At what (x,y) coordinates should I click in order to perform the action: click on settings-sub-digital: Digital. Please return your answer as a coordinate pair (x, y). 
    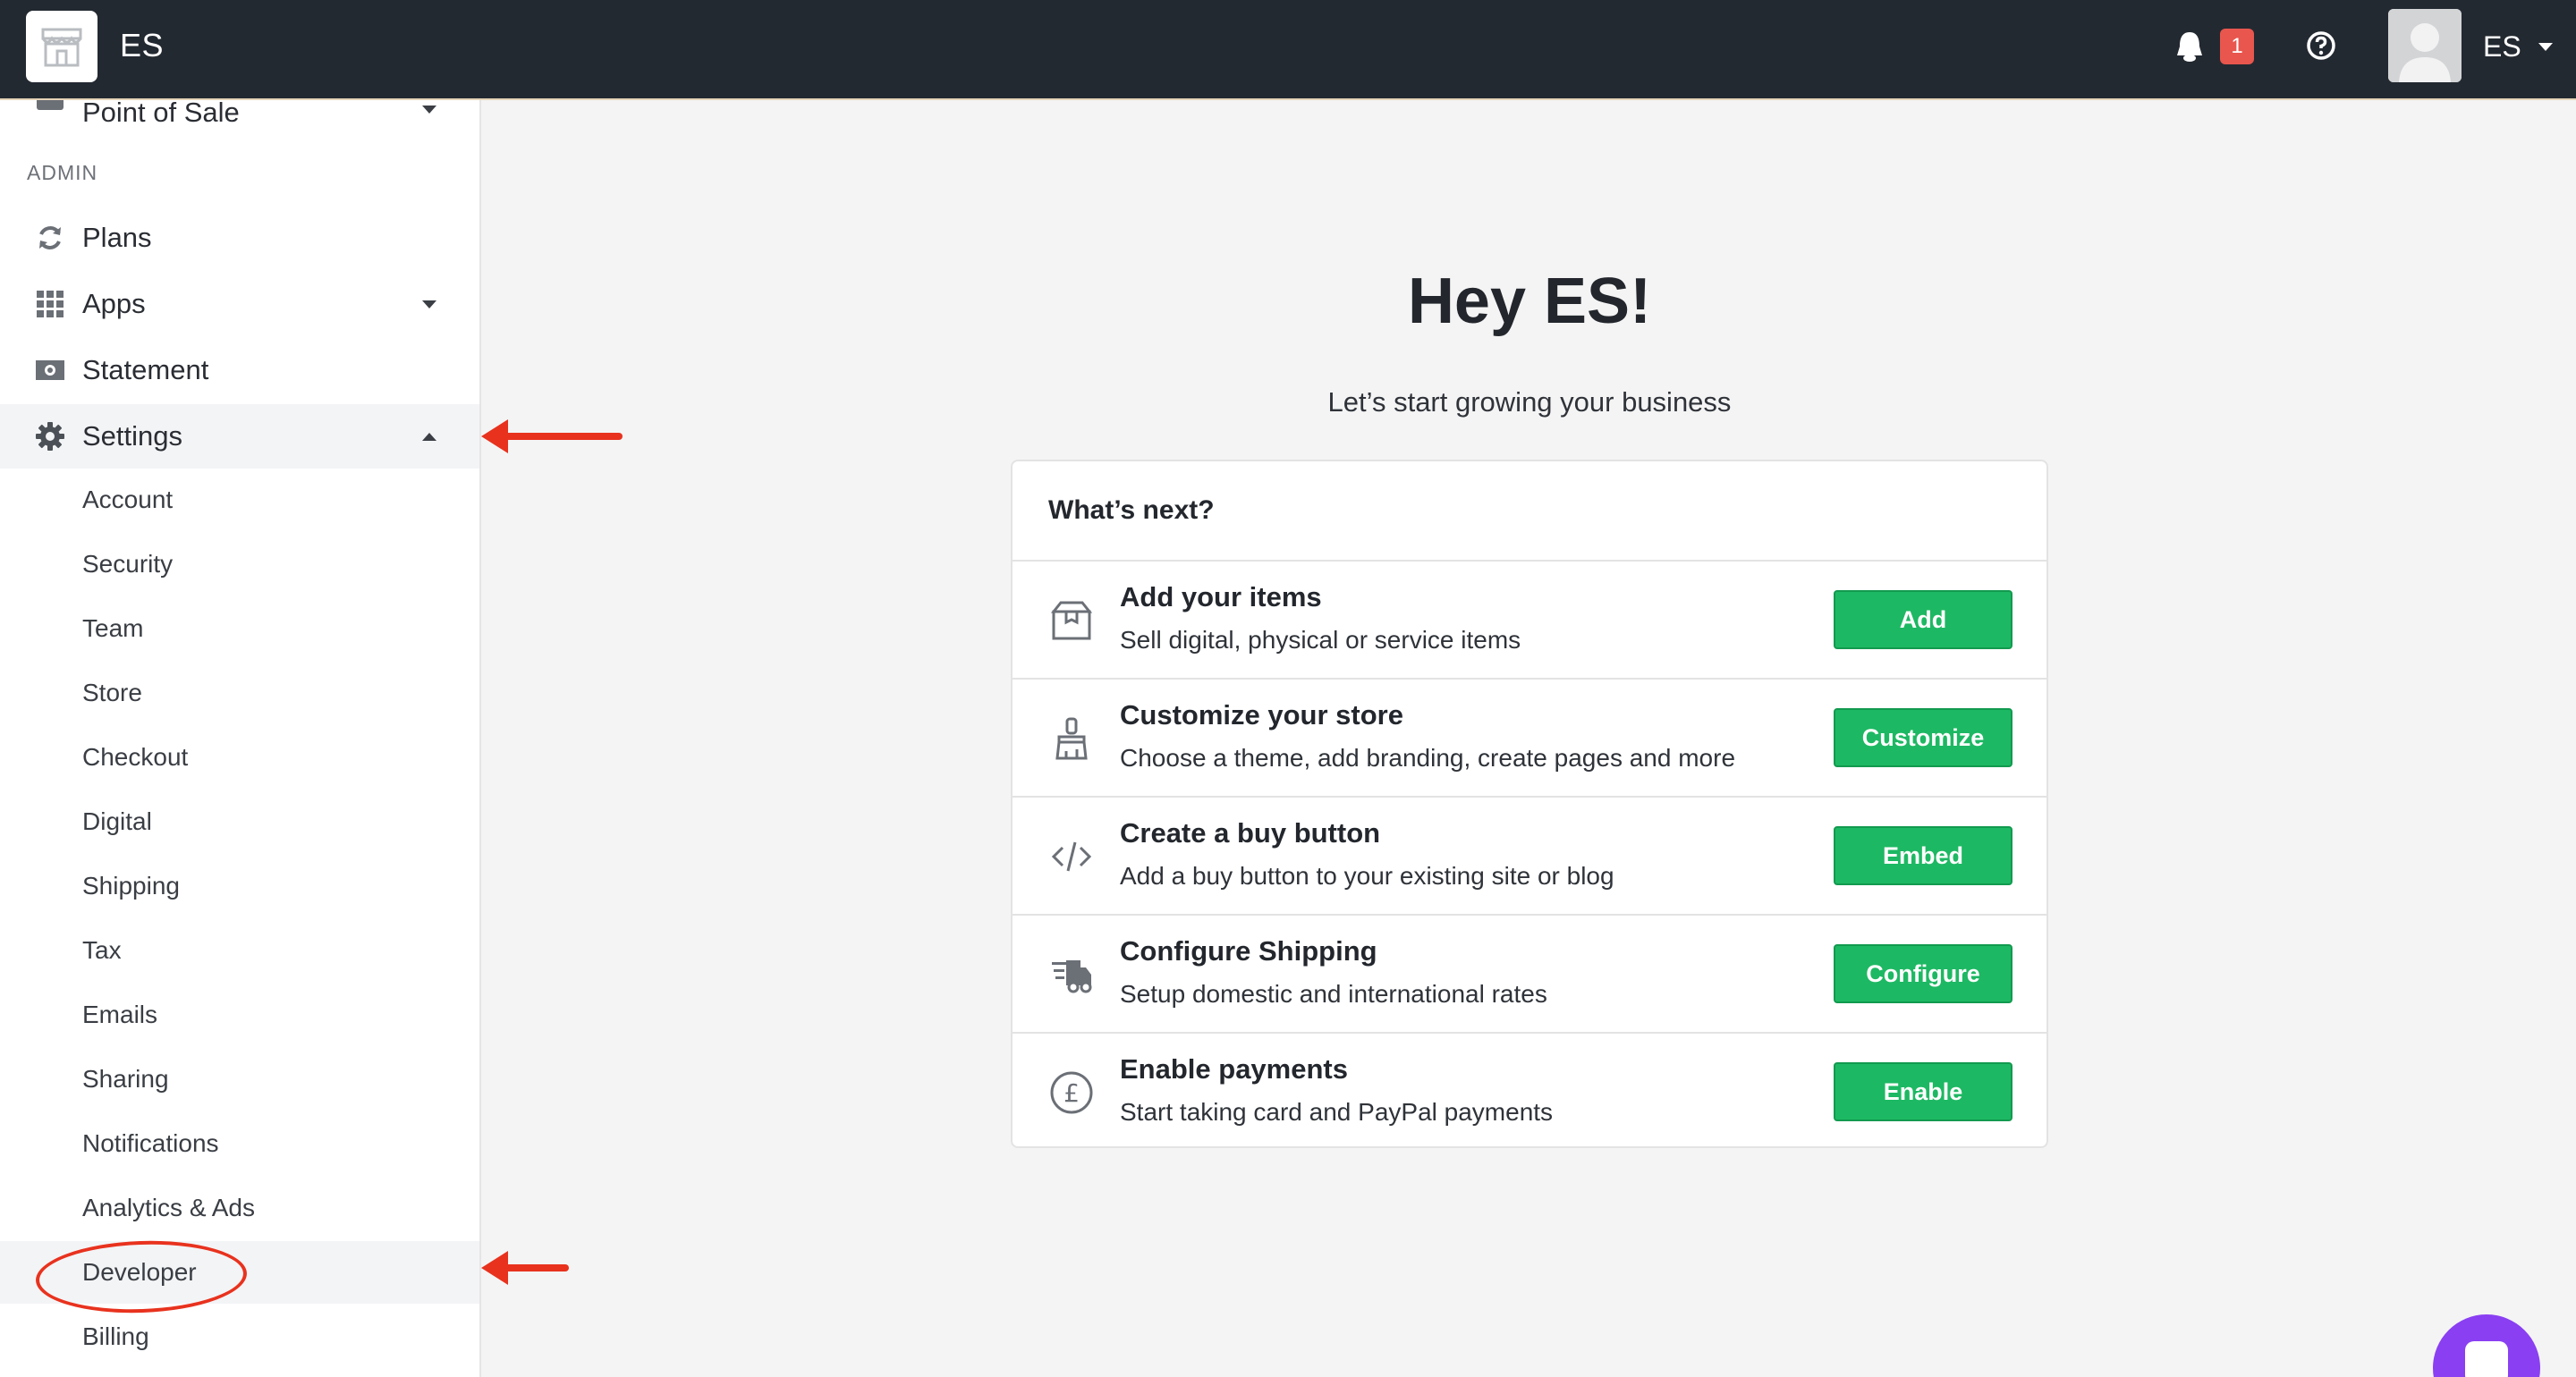
    Looking at the image, I should click on (239, 821).